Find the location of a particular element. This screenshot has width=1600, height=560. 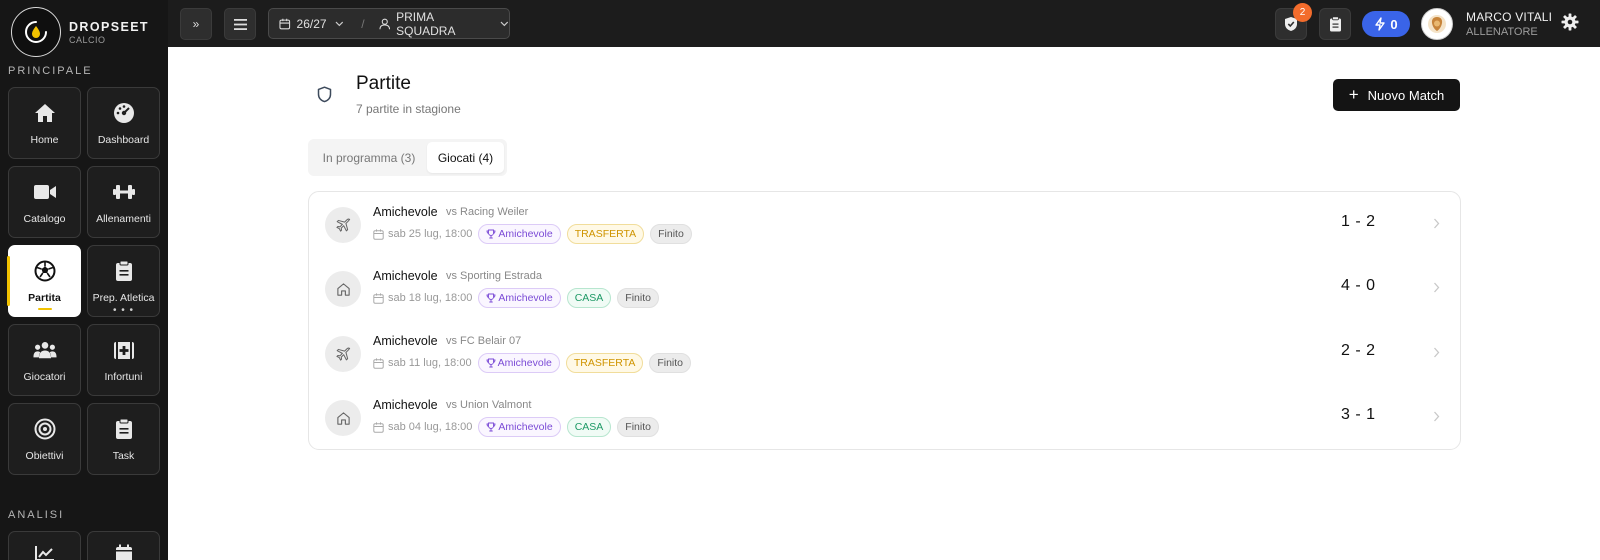

settings-button is located at coordinates (1570, 24).